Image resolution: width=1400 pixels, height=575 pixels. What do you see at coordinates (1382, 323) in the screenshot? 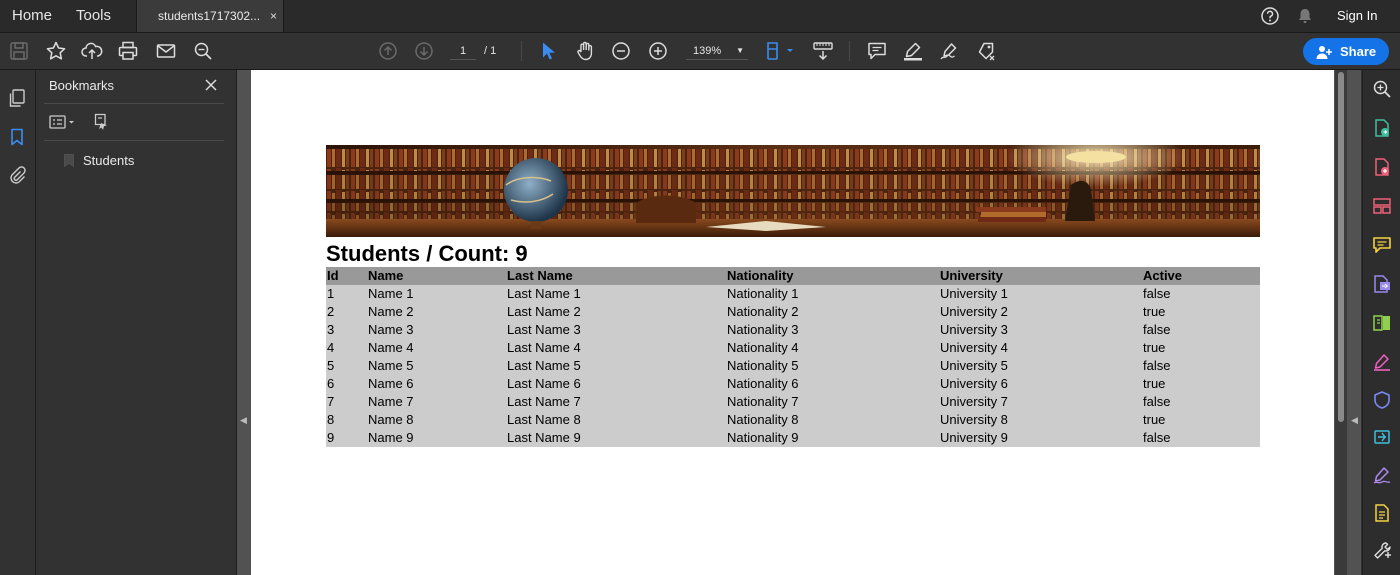
I see `edit-pdf-icon` at bounding box center [1382, 323].